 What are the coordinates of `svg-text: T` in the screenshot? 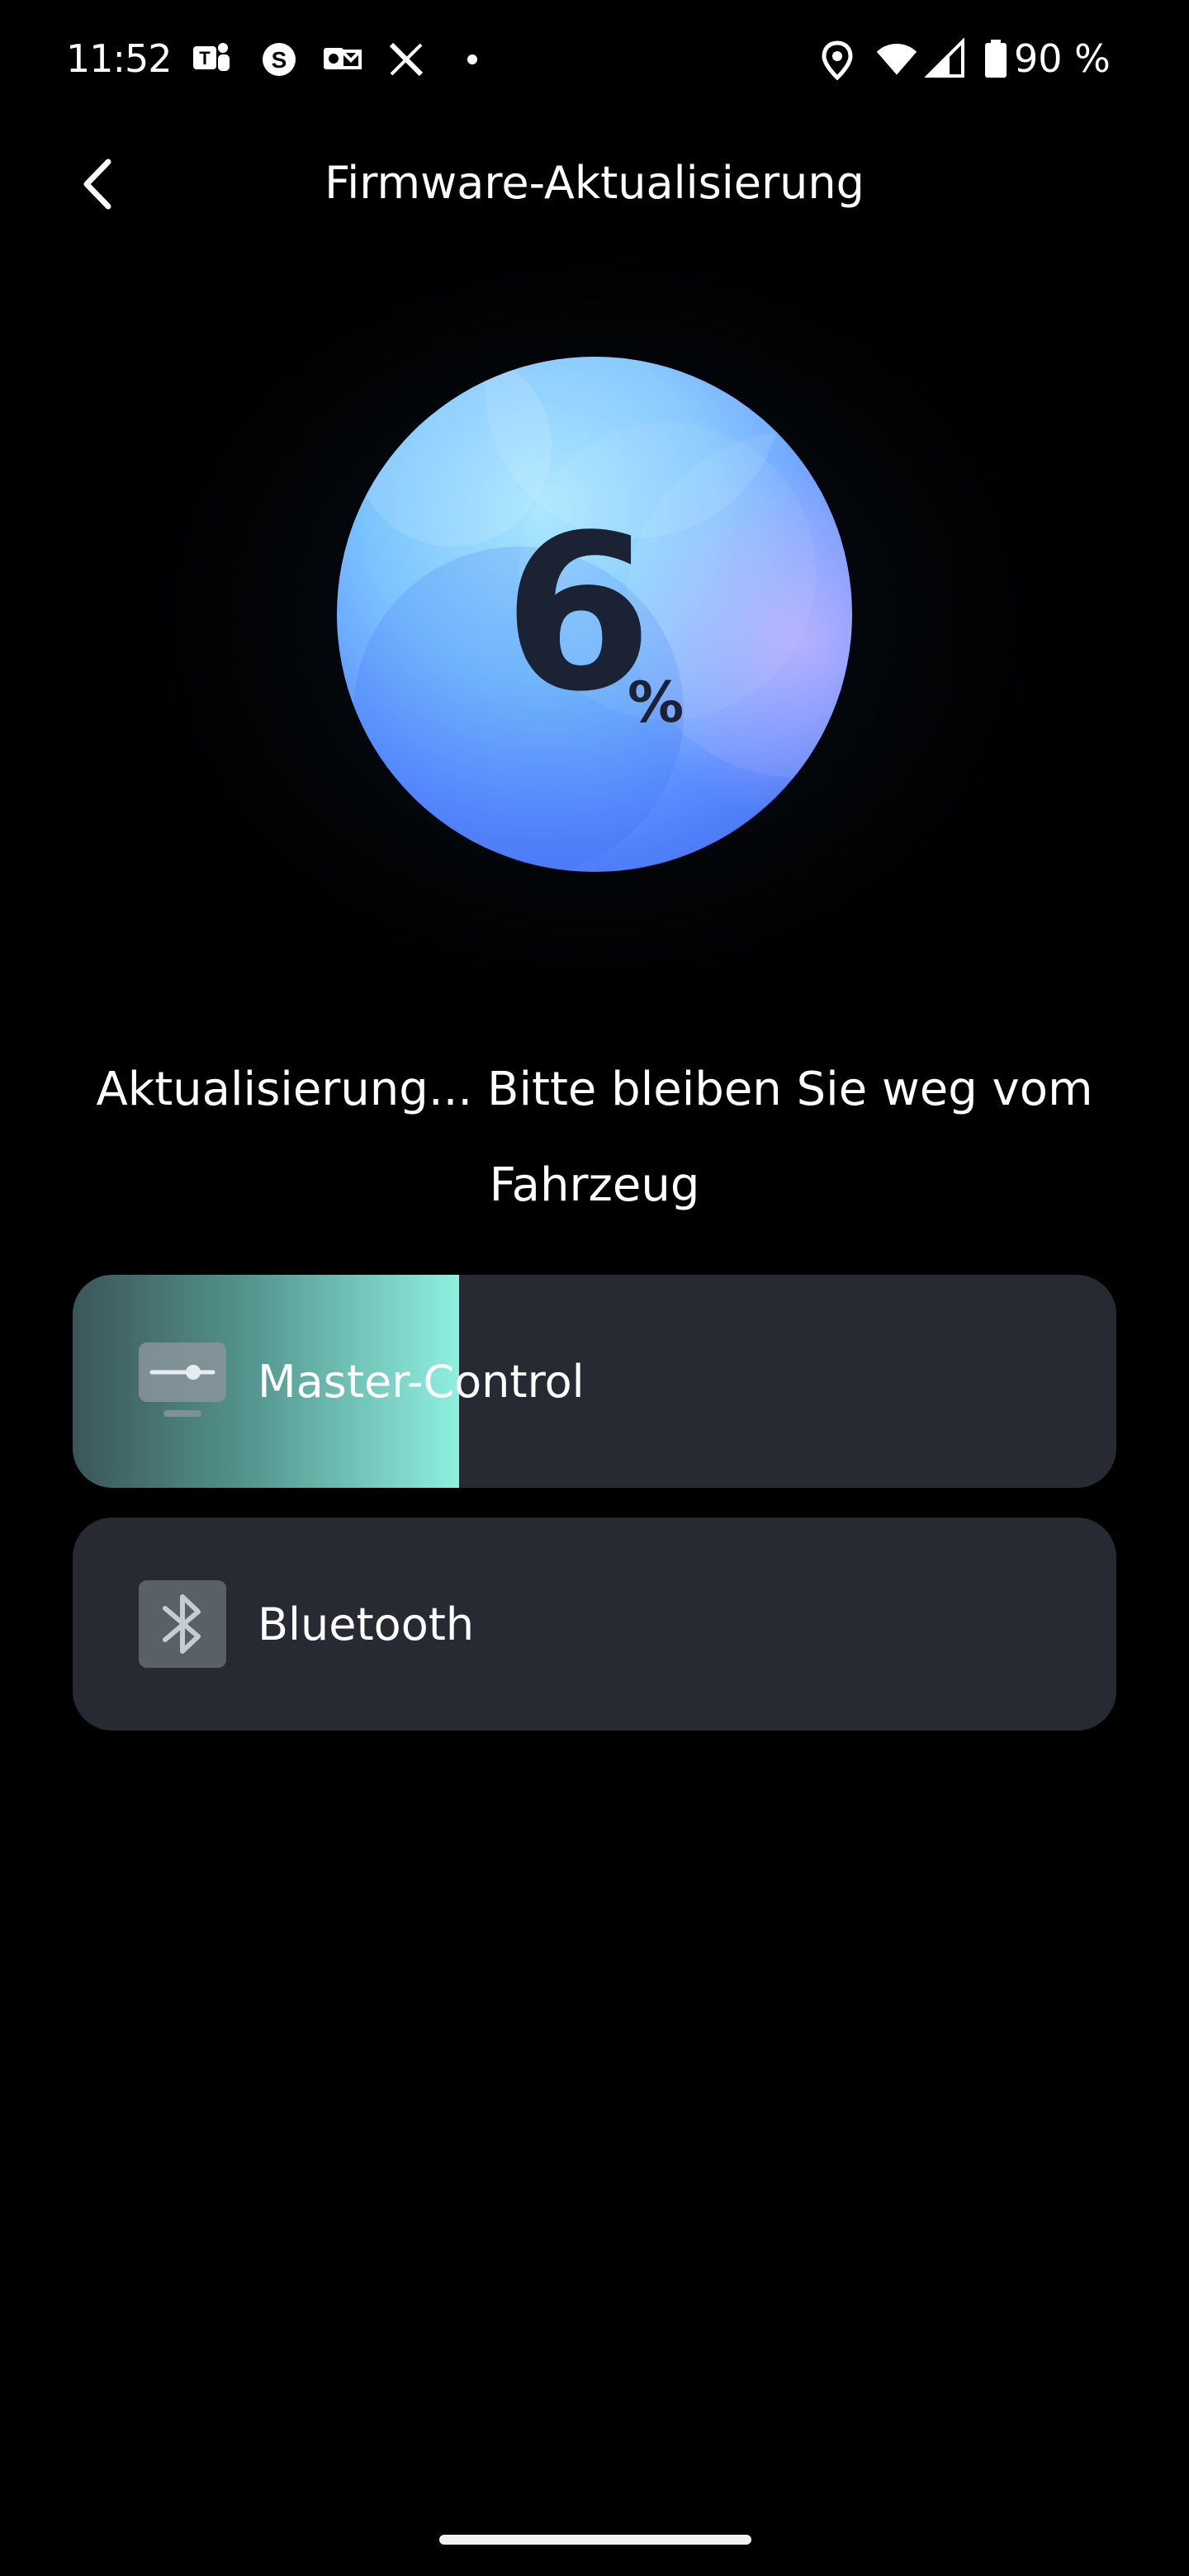 It's located at (205, 58).